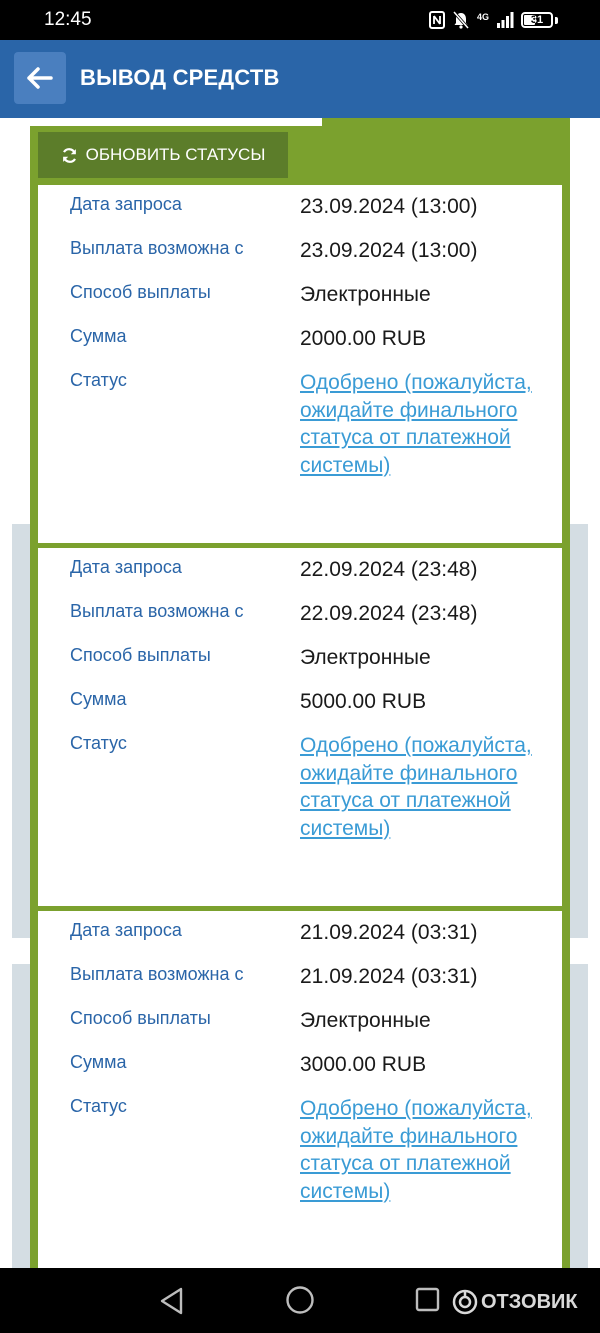 Image resolution: width=600 pixels, height=1333 pixels. Describe the element at coordinates (556, 20) in the screenshot. I see `battery-tip` at that location.